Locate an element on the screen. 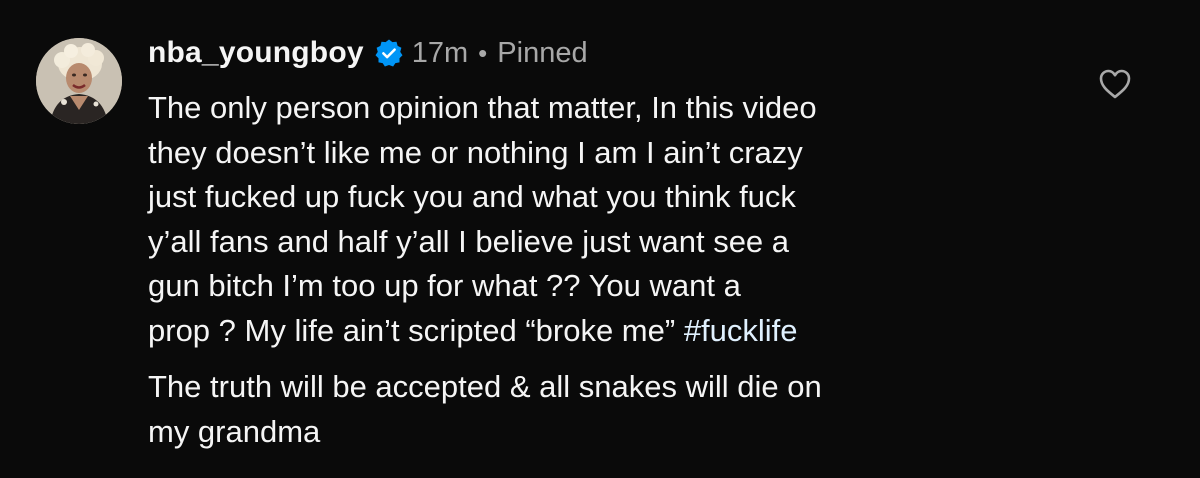 The height and width of the screenshot is (478, 1200). comment-line: my grandma is located at coordinates (234, 431).